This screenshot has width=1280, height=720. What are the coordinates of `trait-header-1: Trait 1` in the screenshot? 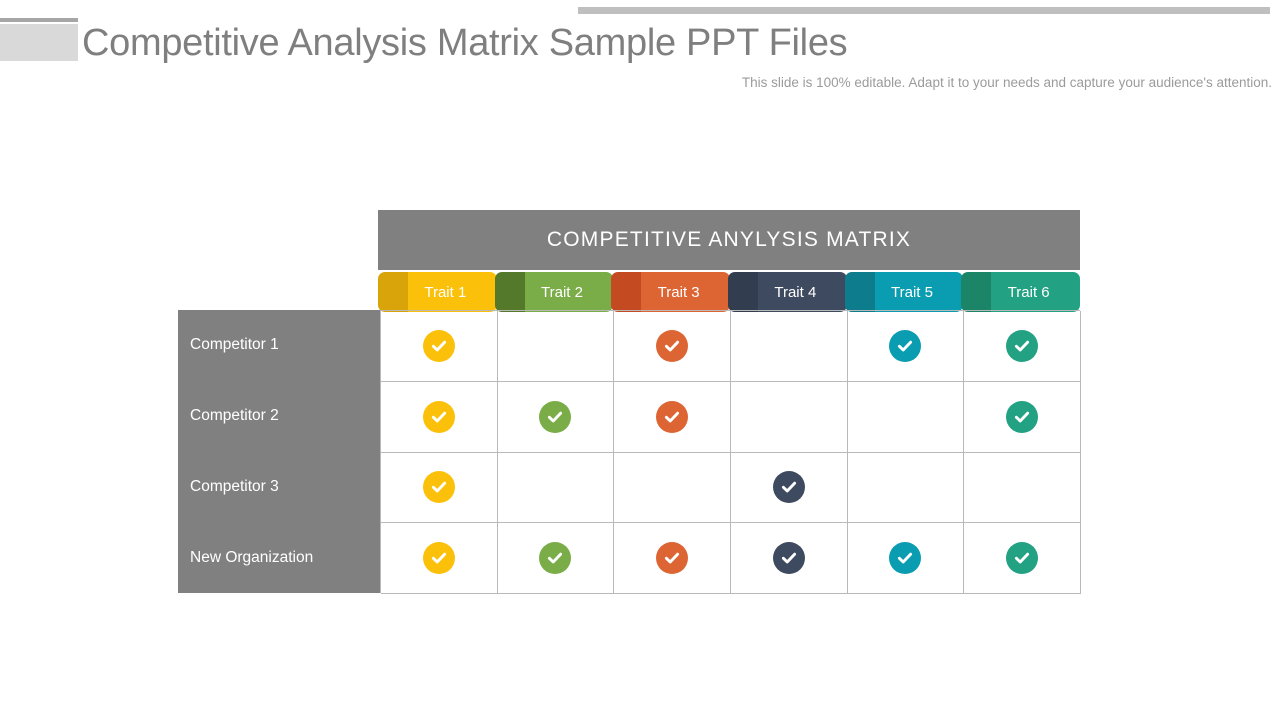 It's located at (437, 292).